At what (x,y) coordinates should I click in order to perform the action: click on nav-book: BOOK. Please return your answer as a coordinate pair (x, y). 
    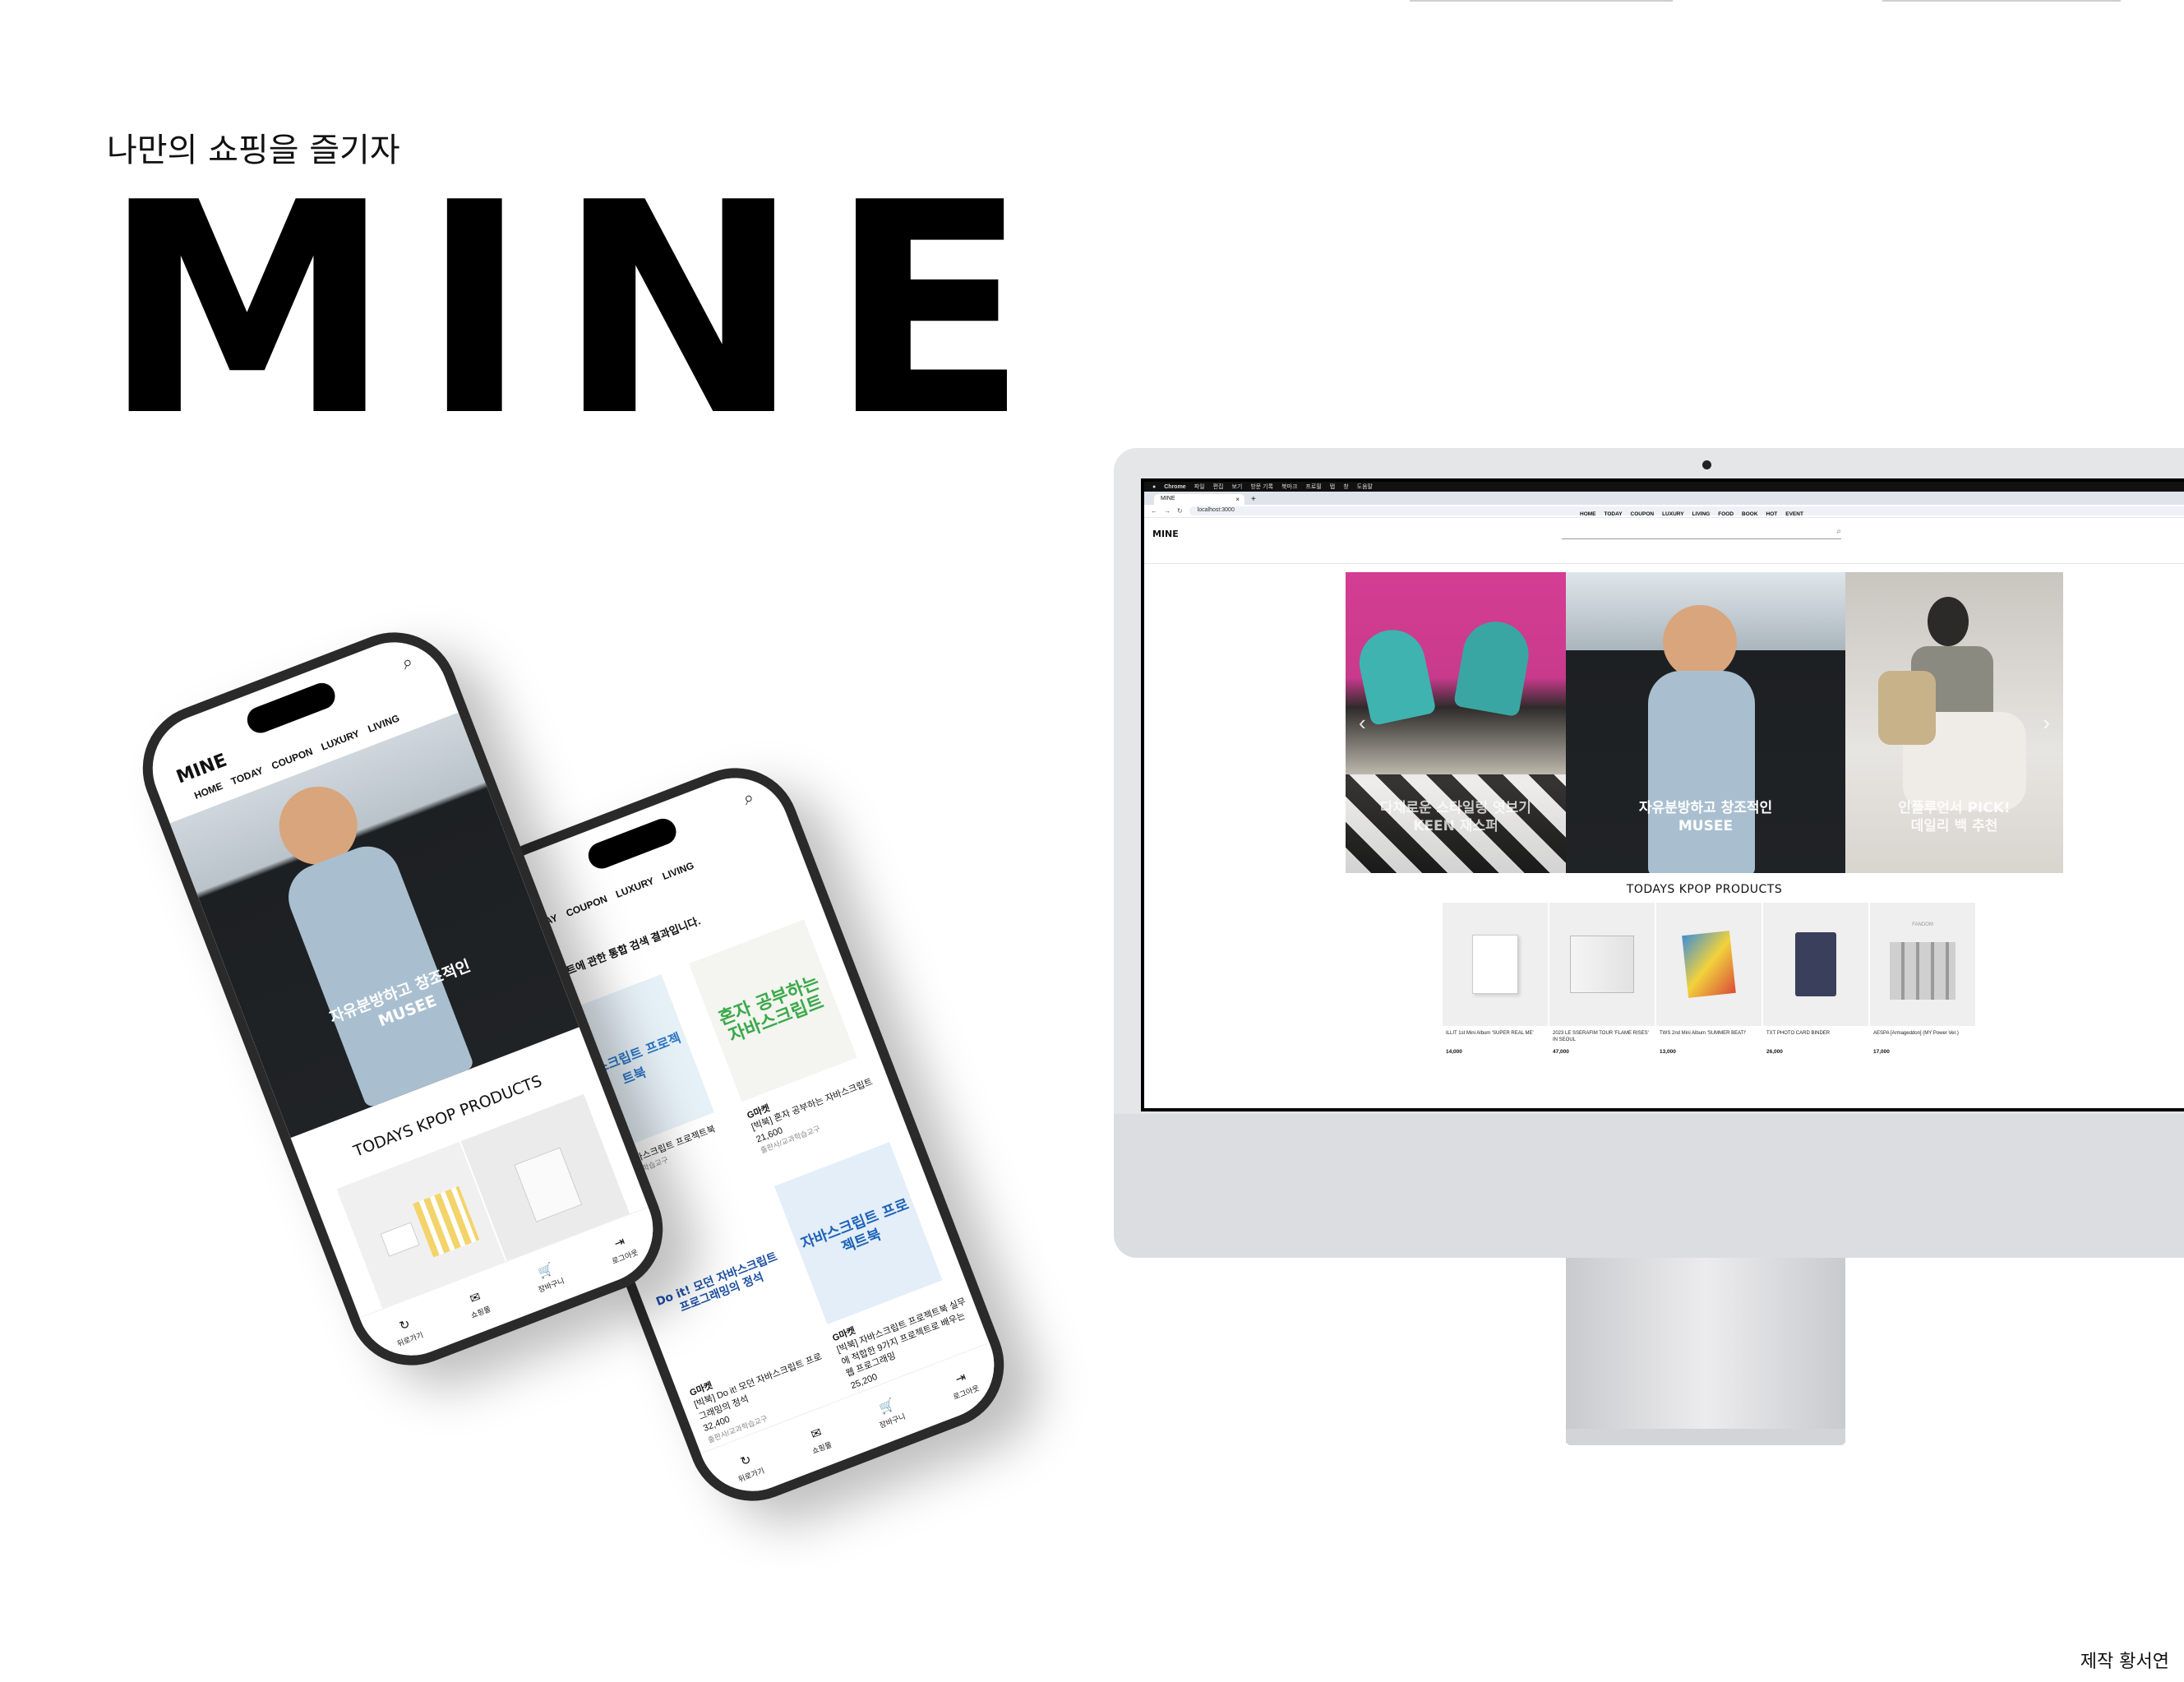
    Looking at the image, I should click on (1750, 514).